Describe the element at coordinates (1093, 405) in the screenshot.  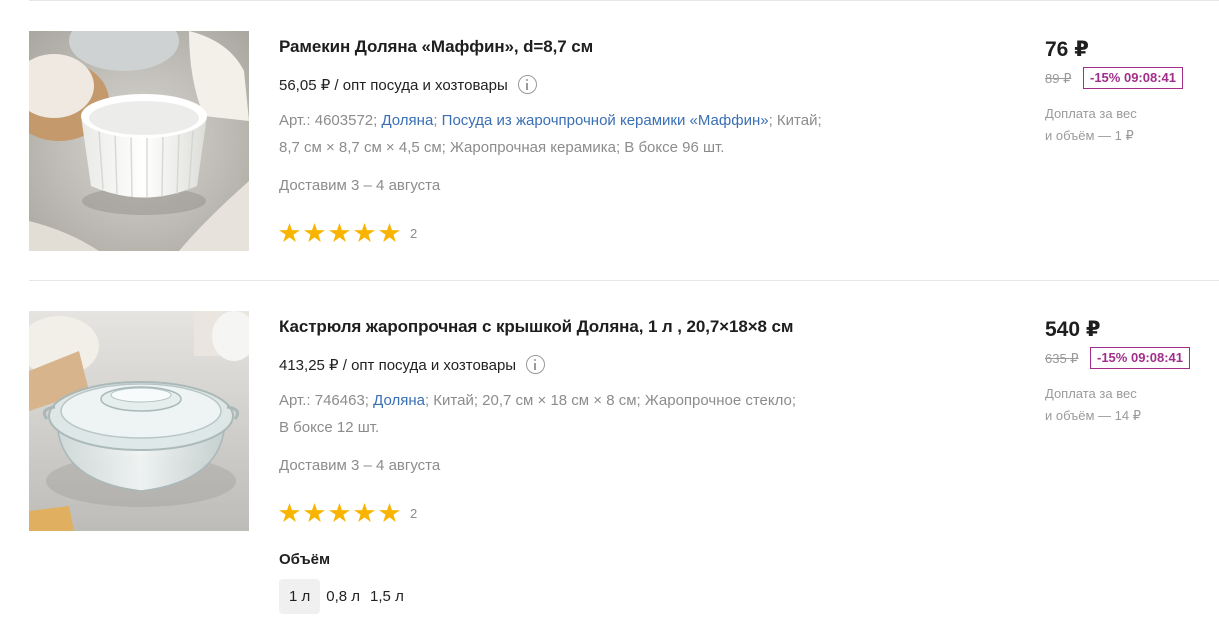
I see `extra-charge: Доплата за вес и объём — 14 ₽` at that location.